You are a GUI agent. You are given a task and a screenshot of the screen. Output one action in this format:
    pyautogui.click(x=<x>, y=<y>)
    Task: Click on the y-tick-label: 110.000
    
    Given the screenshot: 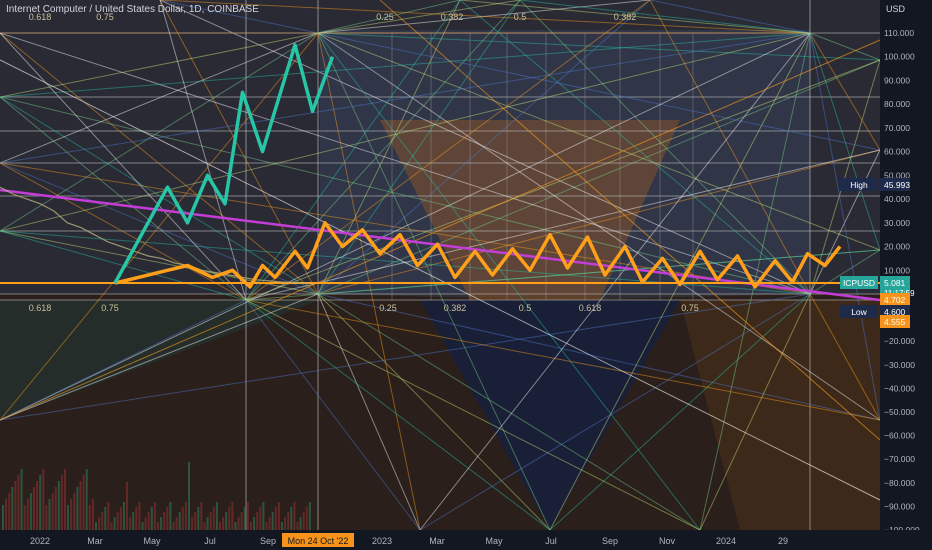 What is the action you would take?
    pyautogui.click(x=899, y=33)
    